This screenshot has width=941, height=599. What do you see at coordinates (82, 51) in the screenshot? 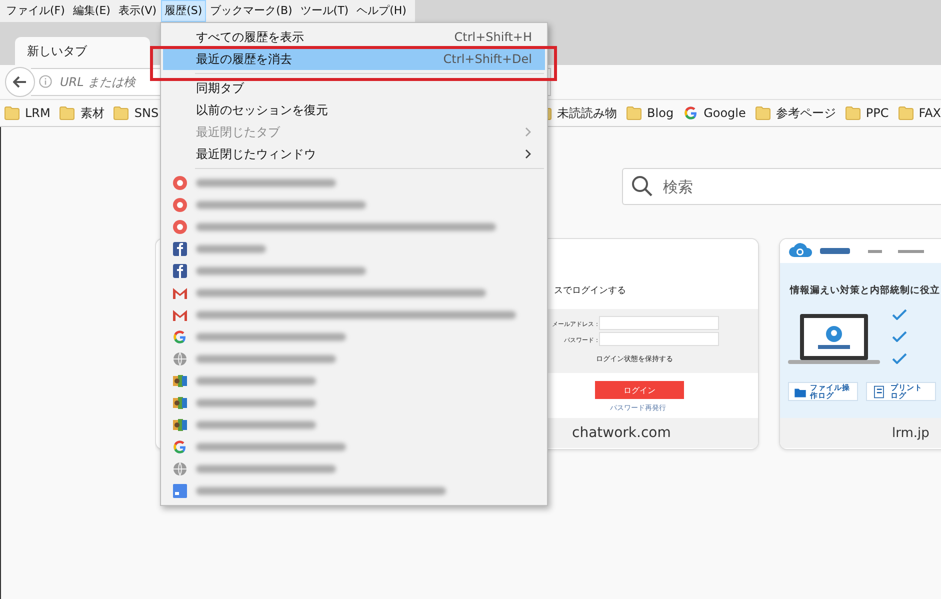
I see `tab: 新しいタブ` at bounding box center [82, 51].